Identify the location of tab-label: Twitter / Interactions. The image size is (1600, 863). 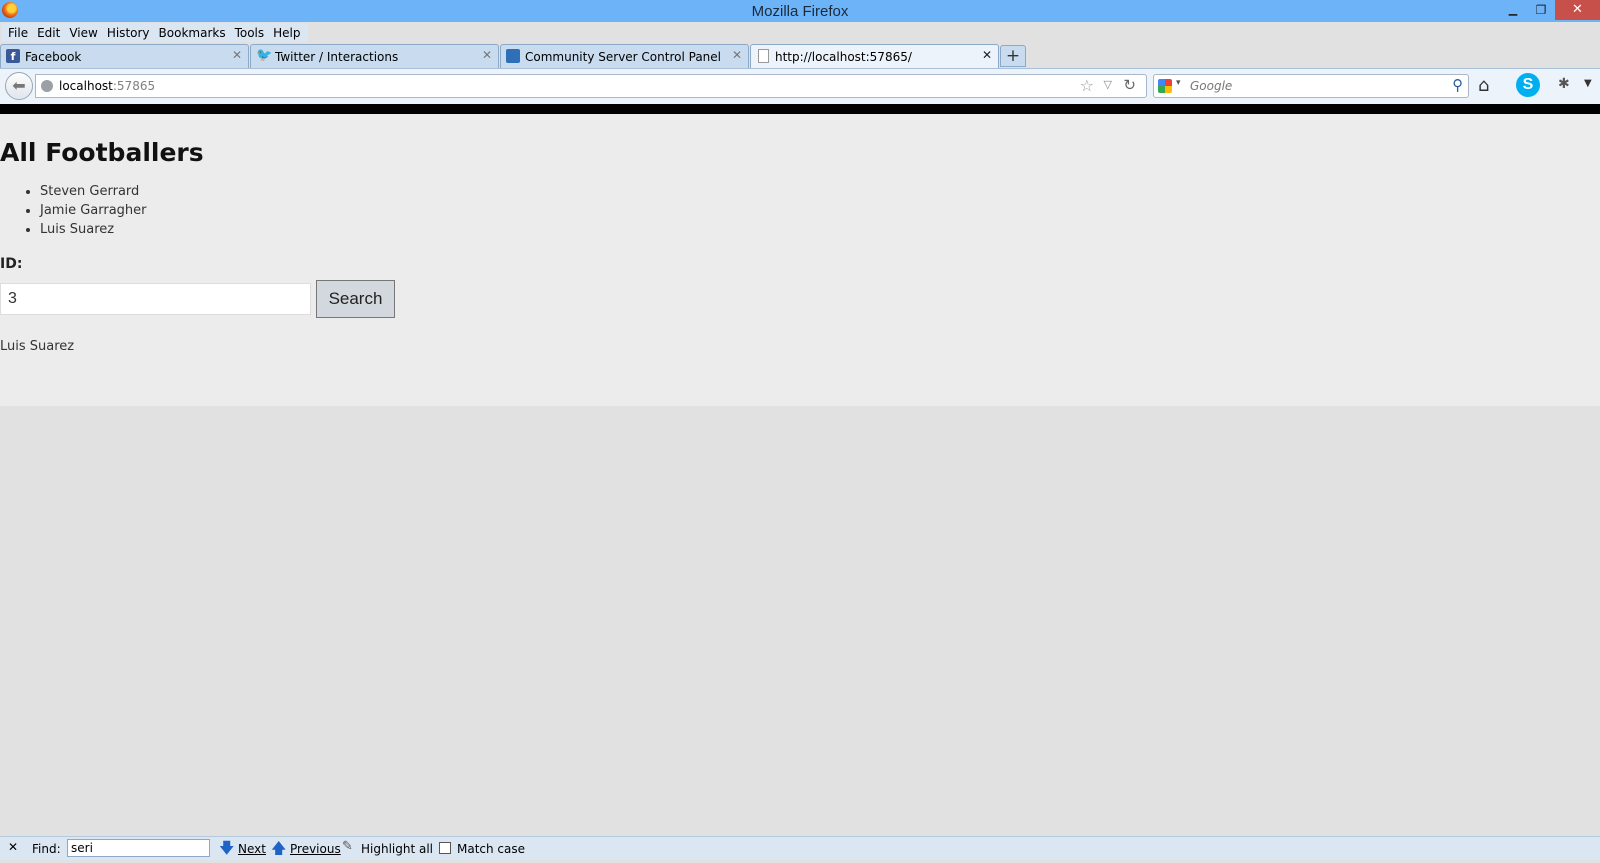
(337, 57).